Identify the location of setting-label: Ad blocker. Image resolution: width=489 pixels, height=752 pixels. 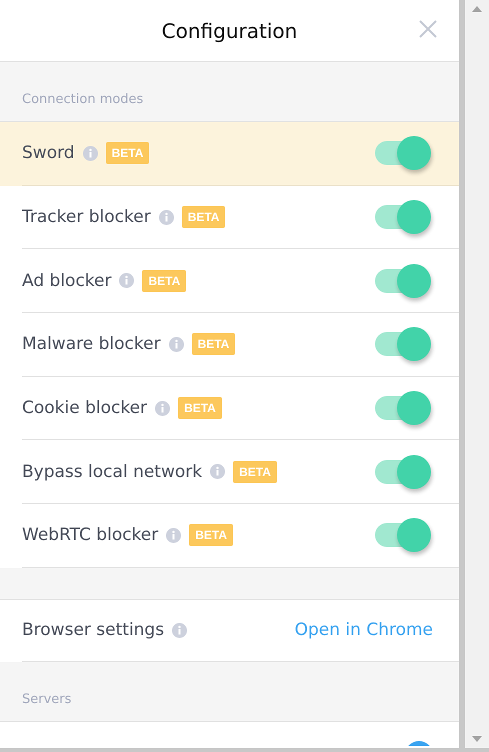
(67, 280).